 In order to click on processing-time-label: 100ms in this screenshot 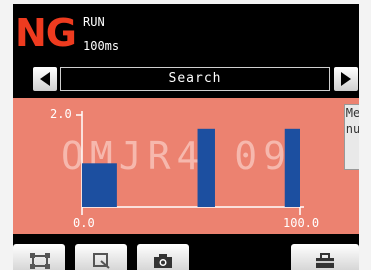, I will do `click(101, 46)`.